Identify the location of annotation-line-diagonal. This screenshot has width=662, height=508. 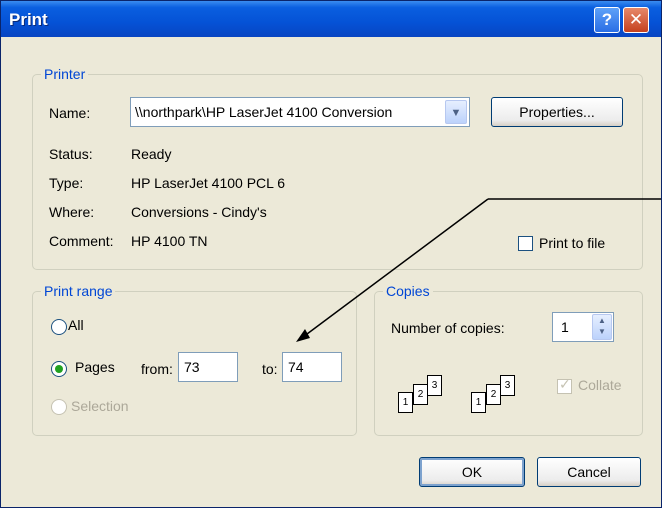
(395, 268).